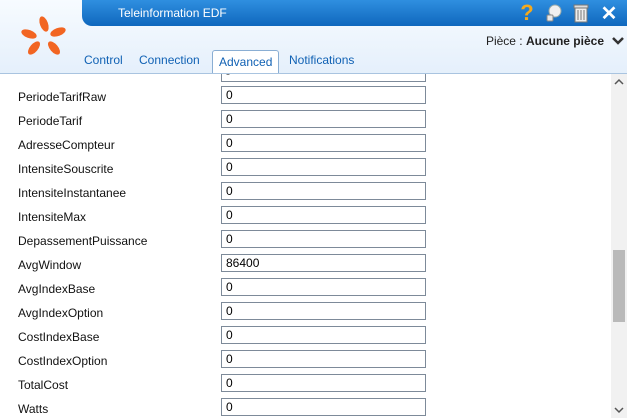  Describe the element at coordinates (33, 409) in the screenshot. I see `field-label: Watts` at that location.